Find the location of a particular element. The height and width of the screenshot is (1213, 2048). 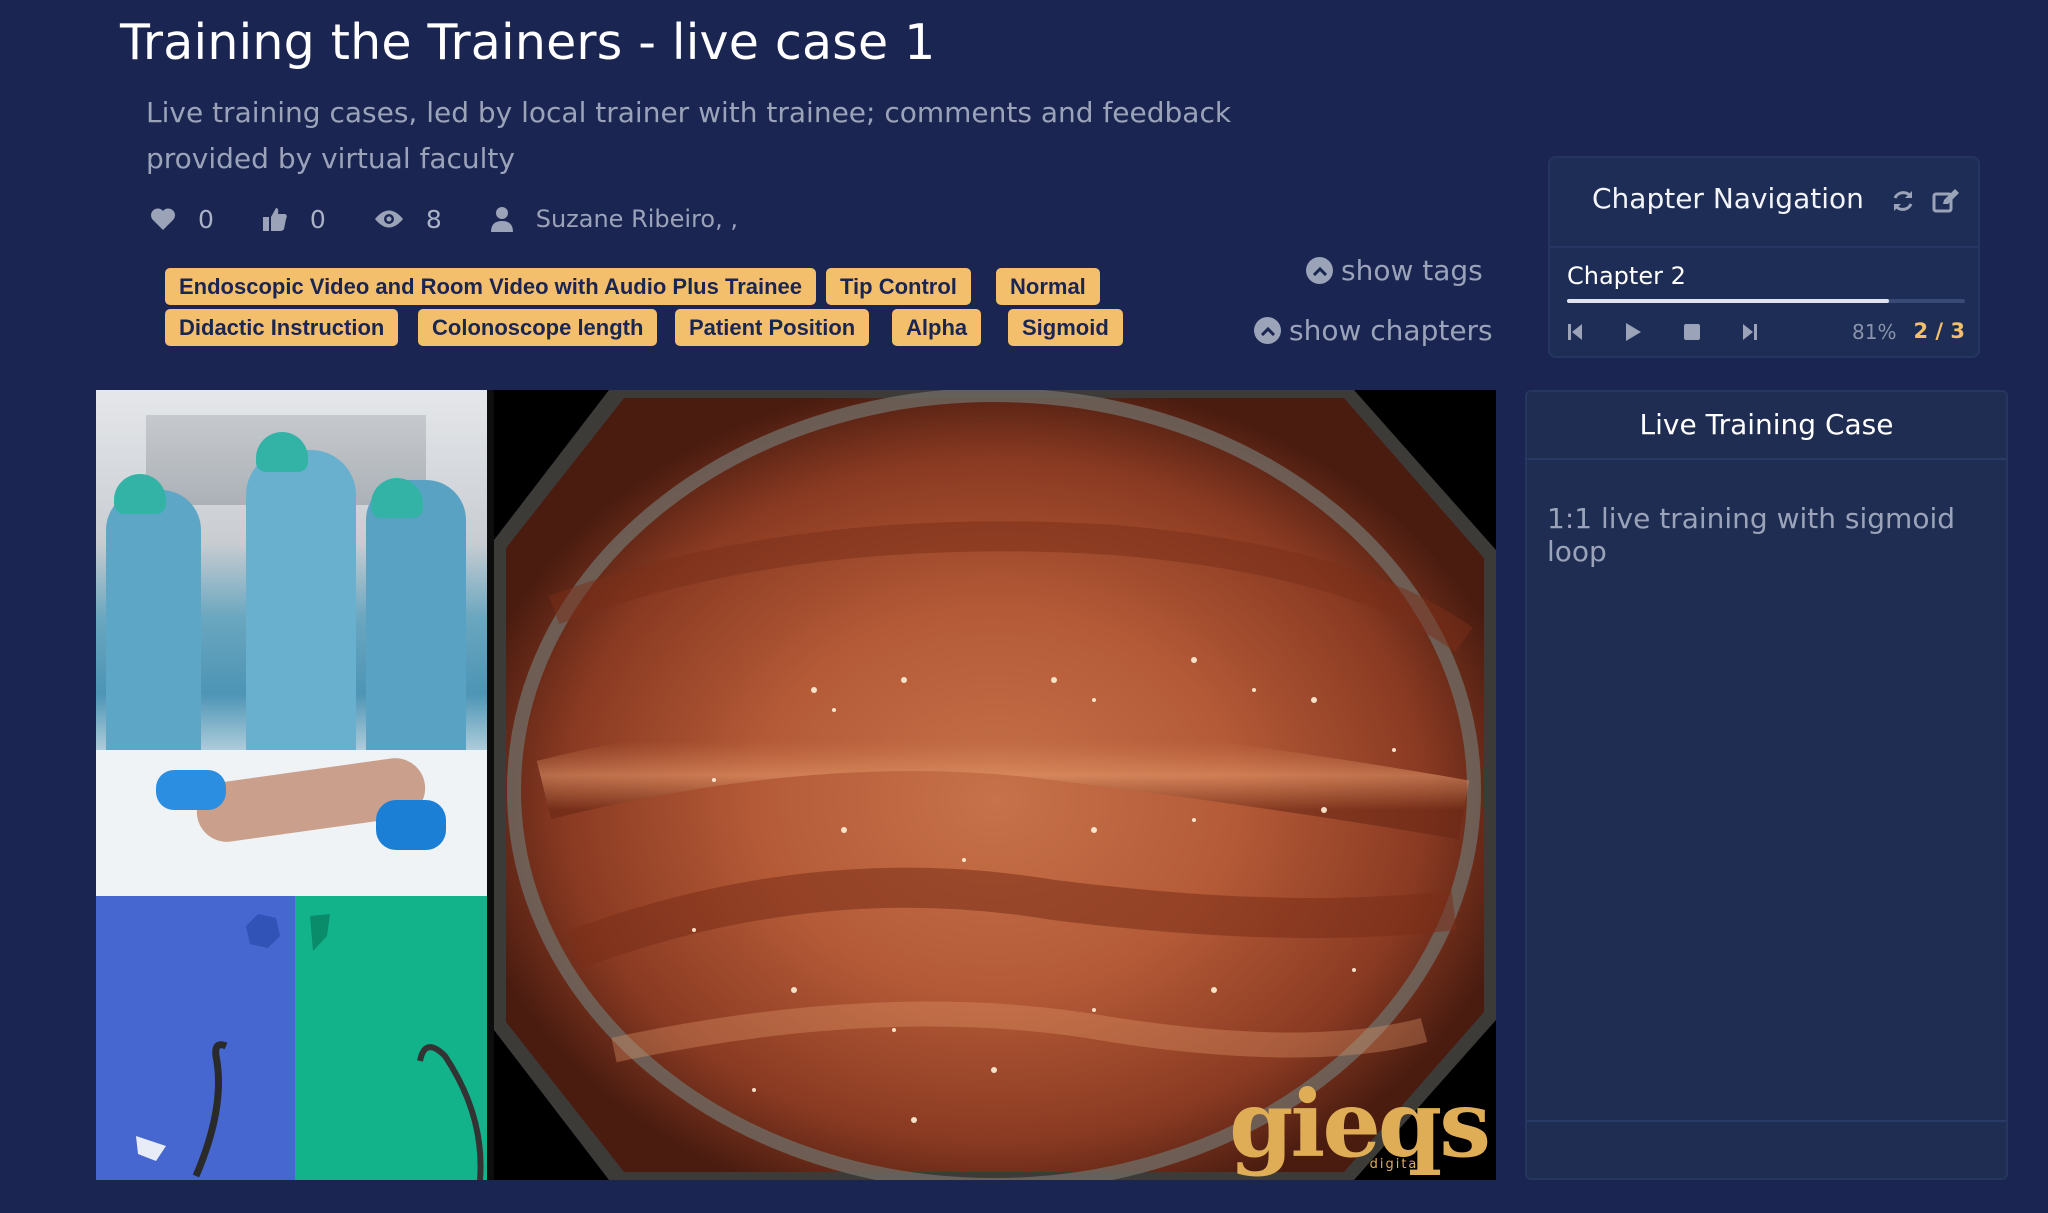

heart-icon is located at coordinates (163, 219).